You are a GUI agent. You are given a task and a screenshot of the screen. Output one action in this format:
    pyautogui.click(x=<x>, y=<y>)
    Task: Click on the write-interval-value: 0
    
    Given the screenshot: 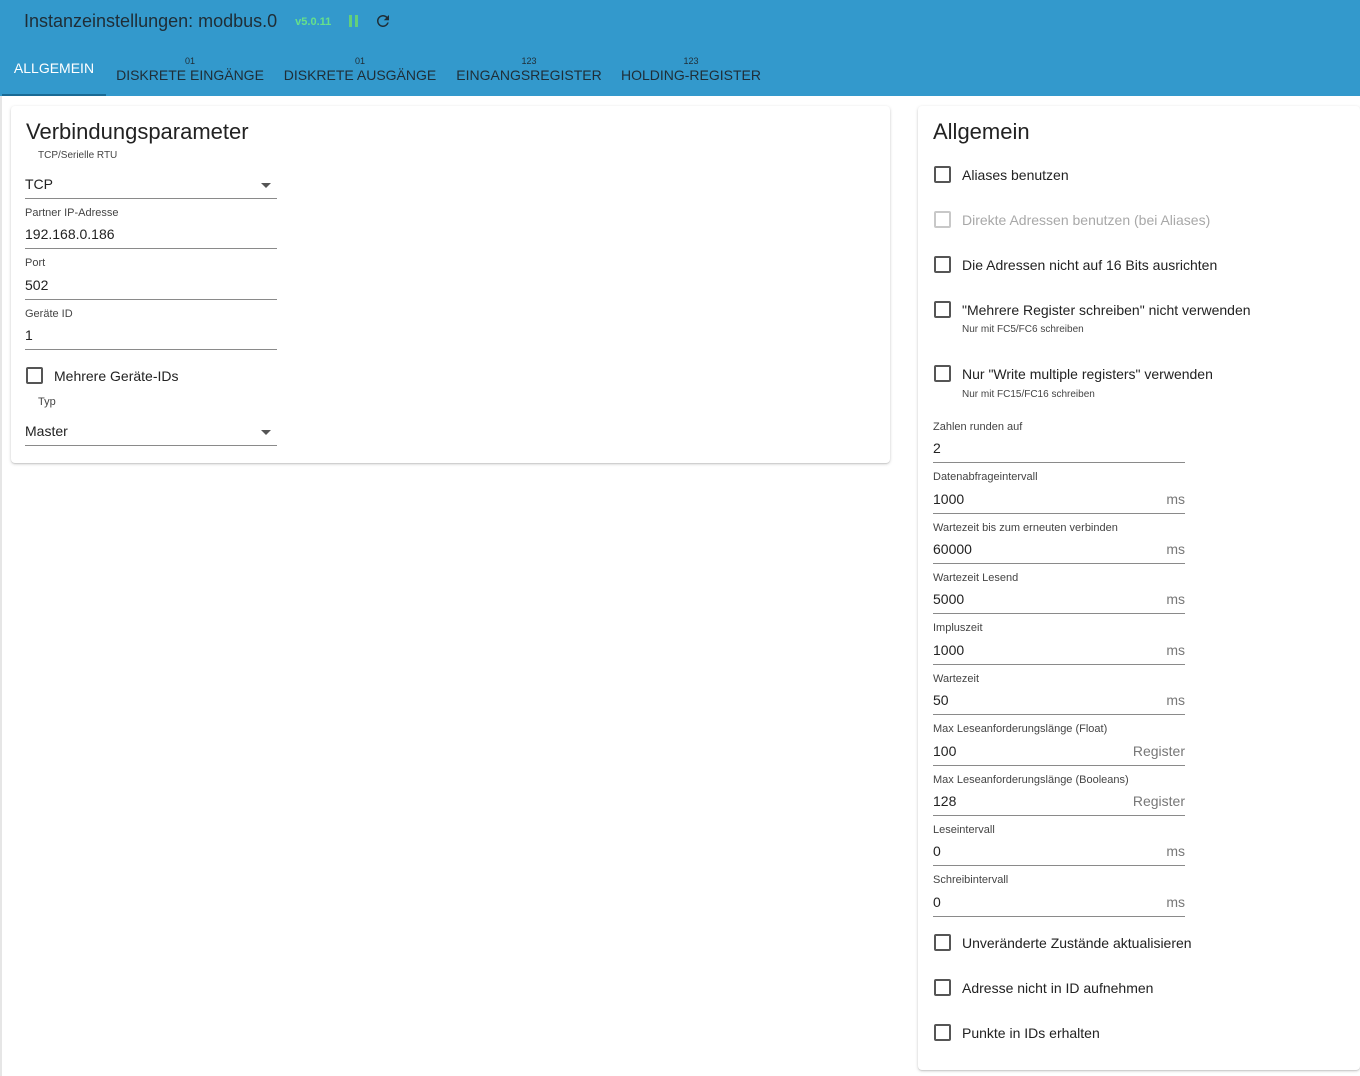 What is the action you would take?
    pyautogui.click(x=937, y=902)
    